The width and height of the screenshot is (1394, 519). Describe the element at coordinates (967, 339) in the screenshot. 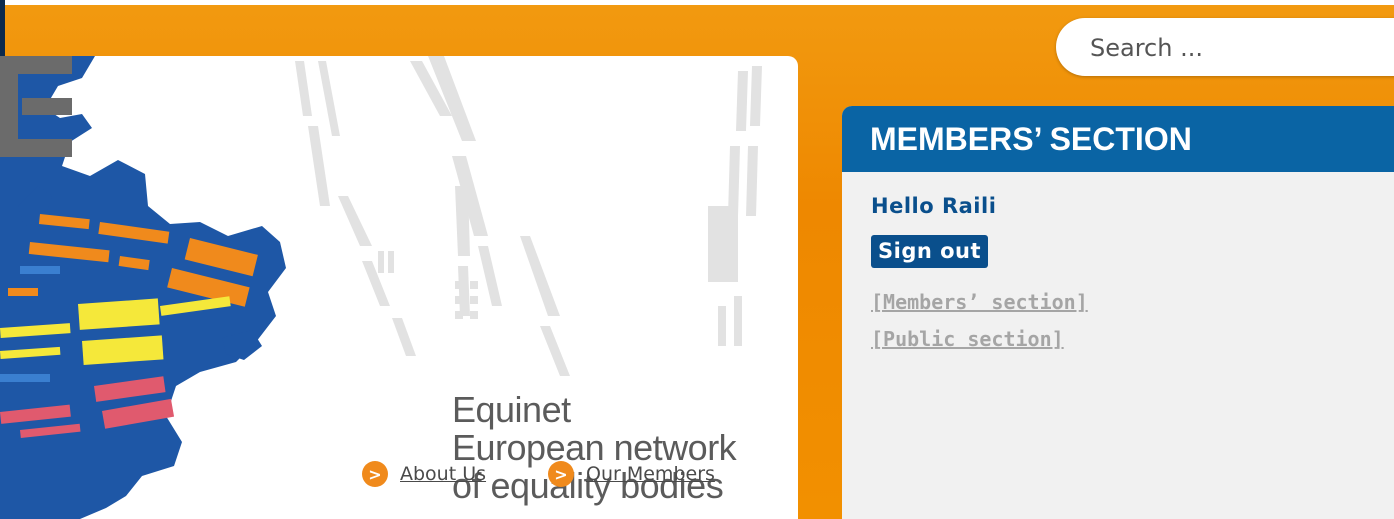

I see `public-section-link: [Public section]` at that location.